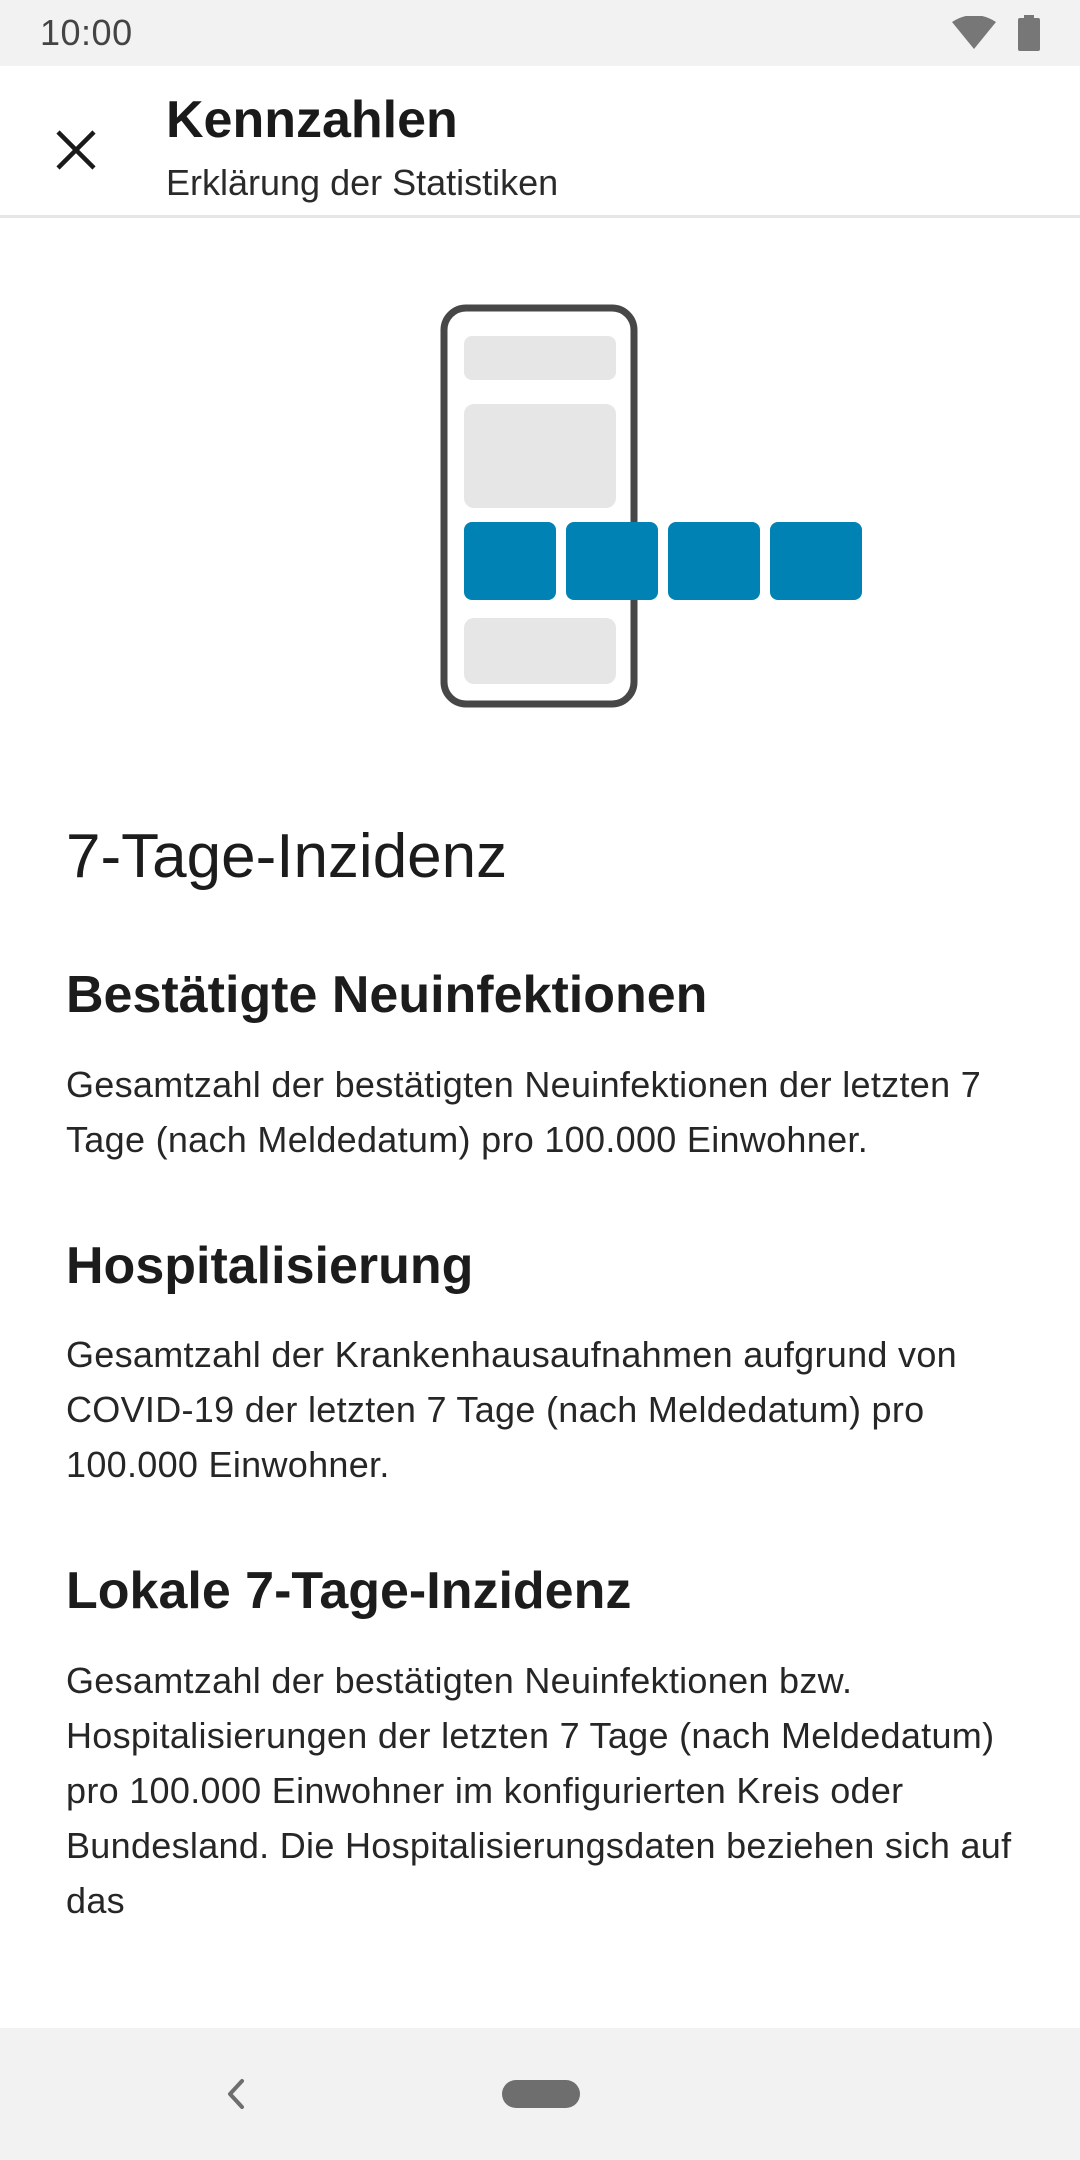 The width and height of the screenshot is (1080, 2160). What do you see at coordinates (974, 32) in the screenshot?
I see `wifi-icon` at bounding box center [974, 32].